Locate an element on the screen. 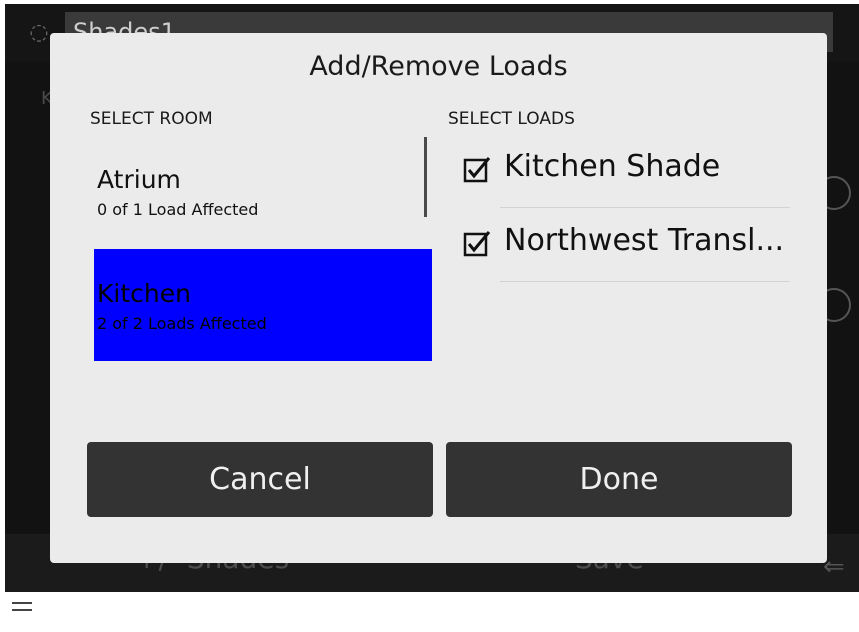 The height and width of the screenshot is (632, 859). dialog-title: Add/Remove Loads is located at coordinates (438, 66).